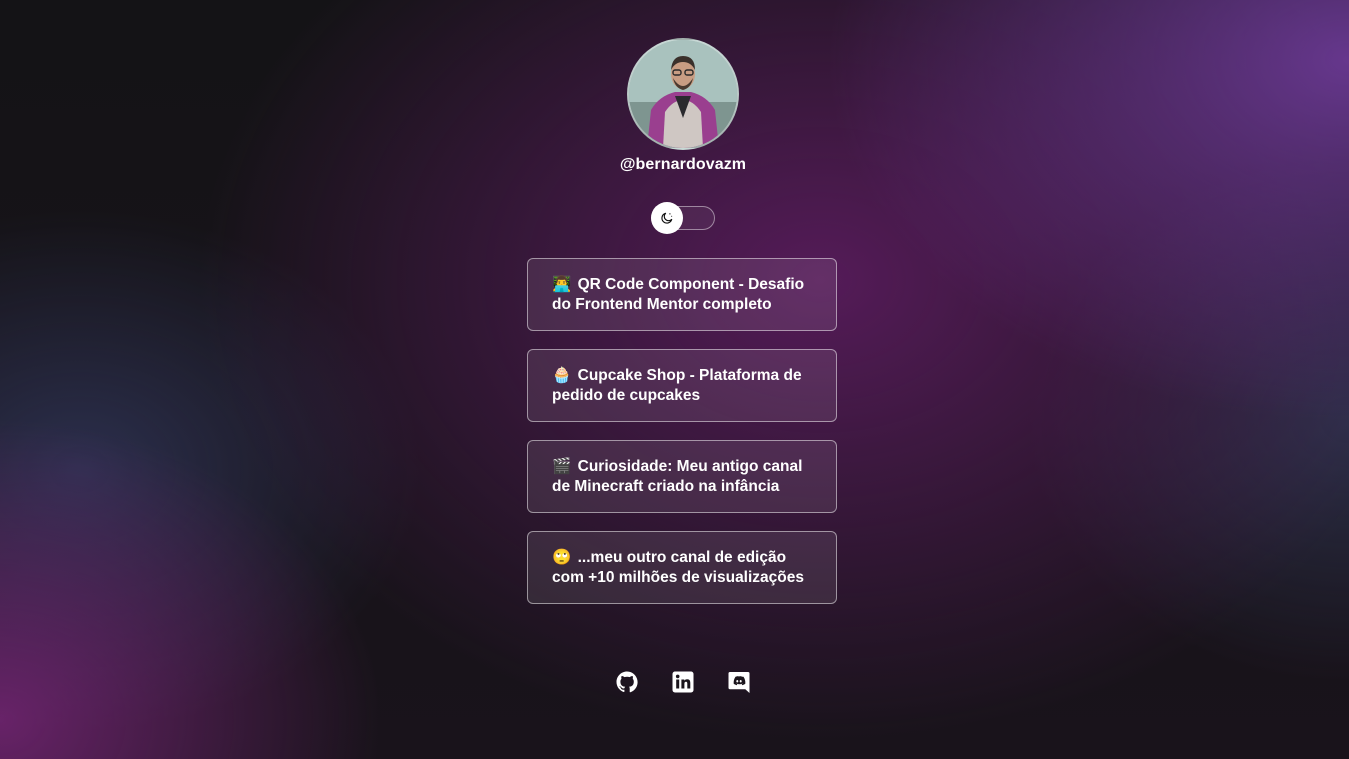 The height and width of the screenshot is (759, 1349). I want to click on profile-handle: @bernardovazm, so click(683, 164).